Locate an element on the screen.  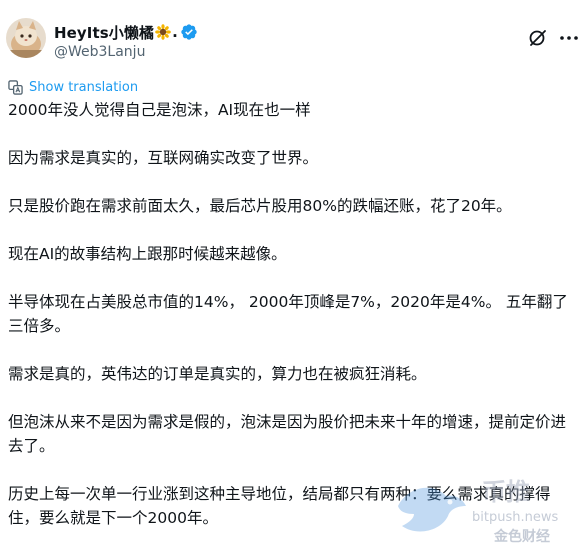
name-suffix: . is located at coordinates (175, 32).